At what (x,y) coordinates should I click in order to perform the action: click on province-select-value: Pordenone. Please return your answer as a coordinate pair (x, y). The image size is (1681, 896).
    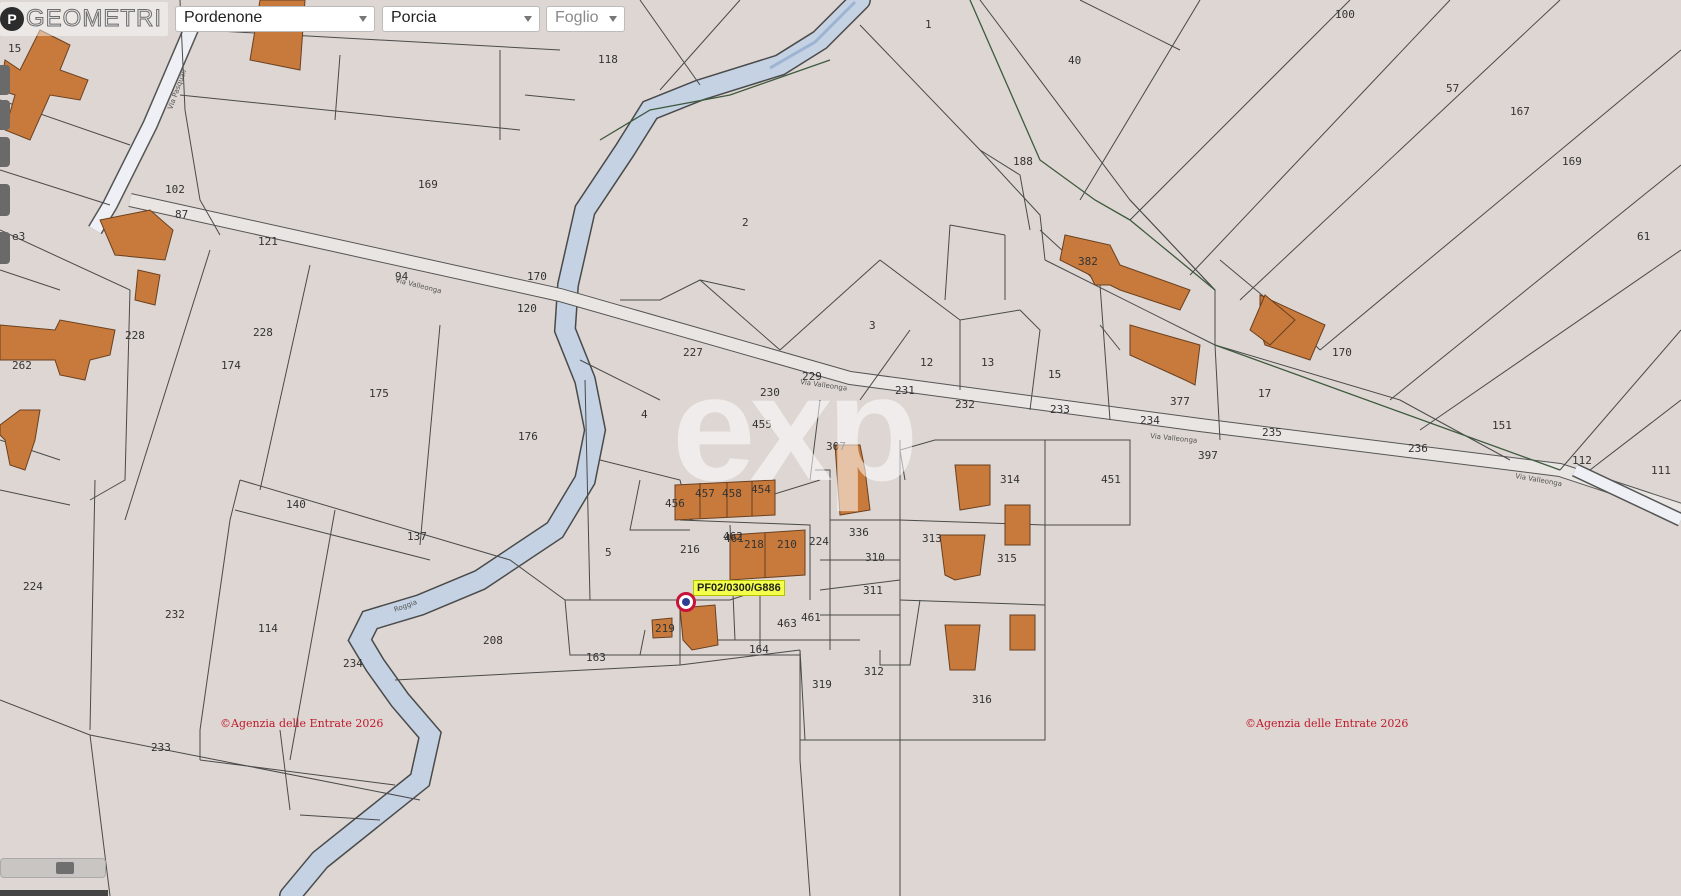
    Looking at the image, I should click on (223, 17).